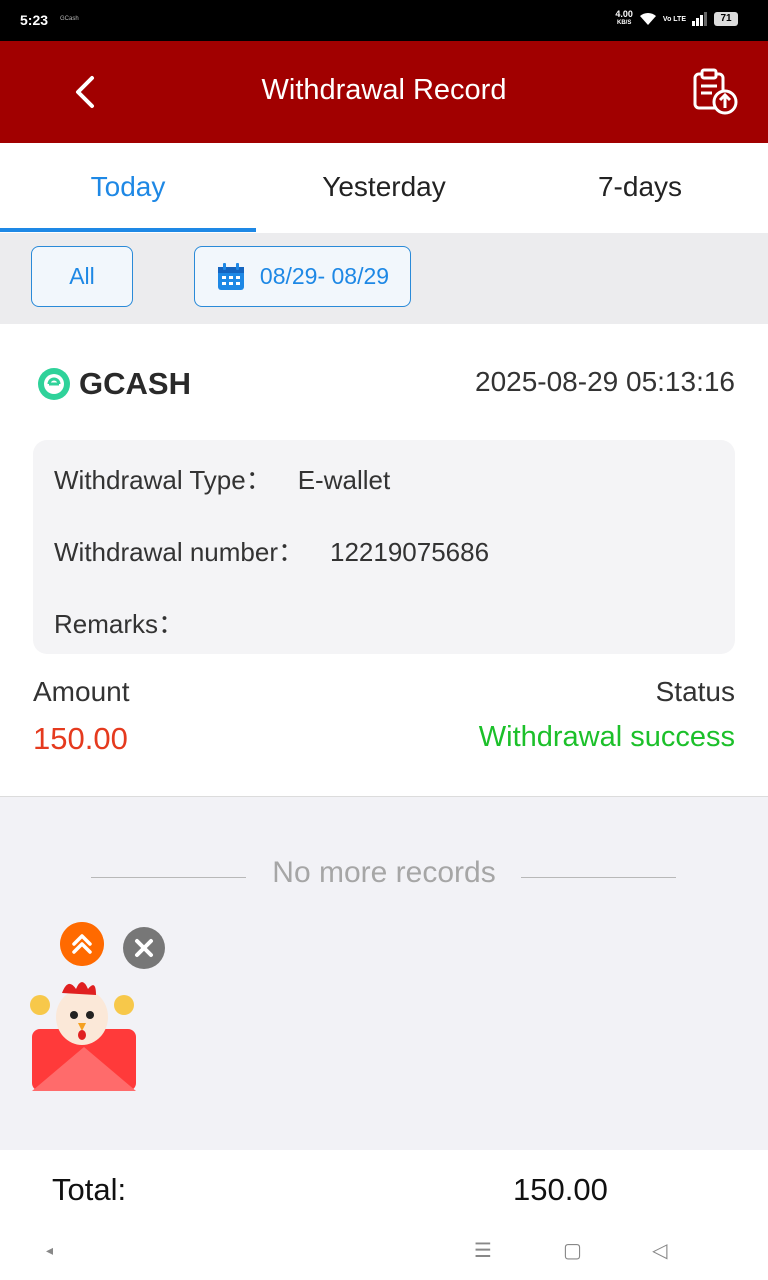 This screenshot has width=768, height=1280. What do you see at coordinates (699, 19) in the screenshot?
I see `signal-icon` at bounding box center [699, 19].